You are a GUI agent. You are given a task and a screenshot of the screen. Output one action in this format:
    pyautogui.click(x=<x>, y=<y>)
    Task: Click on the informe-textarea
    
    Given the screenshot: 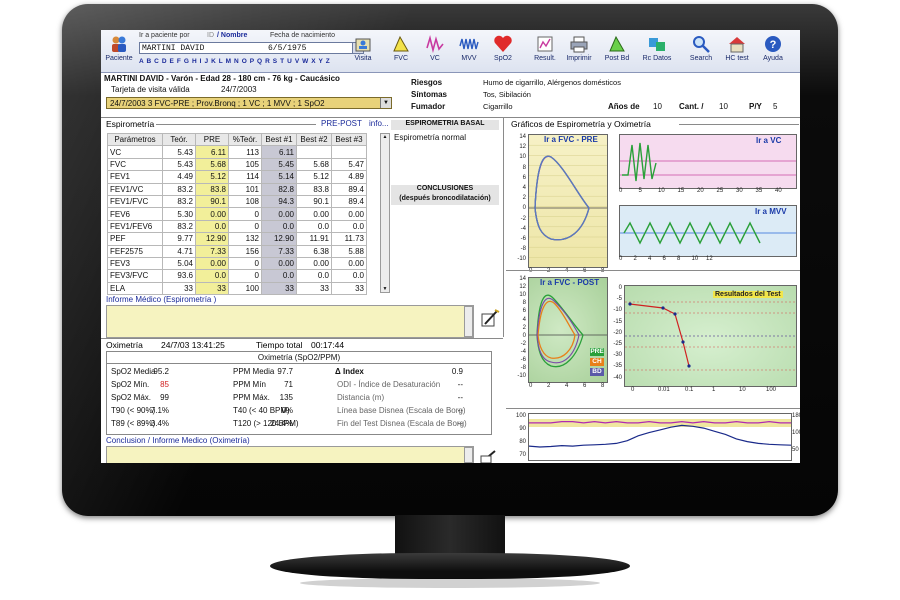 What is the action you would take?
    pyautogui.click(x=290, y=321)
    